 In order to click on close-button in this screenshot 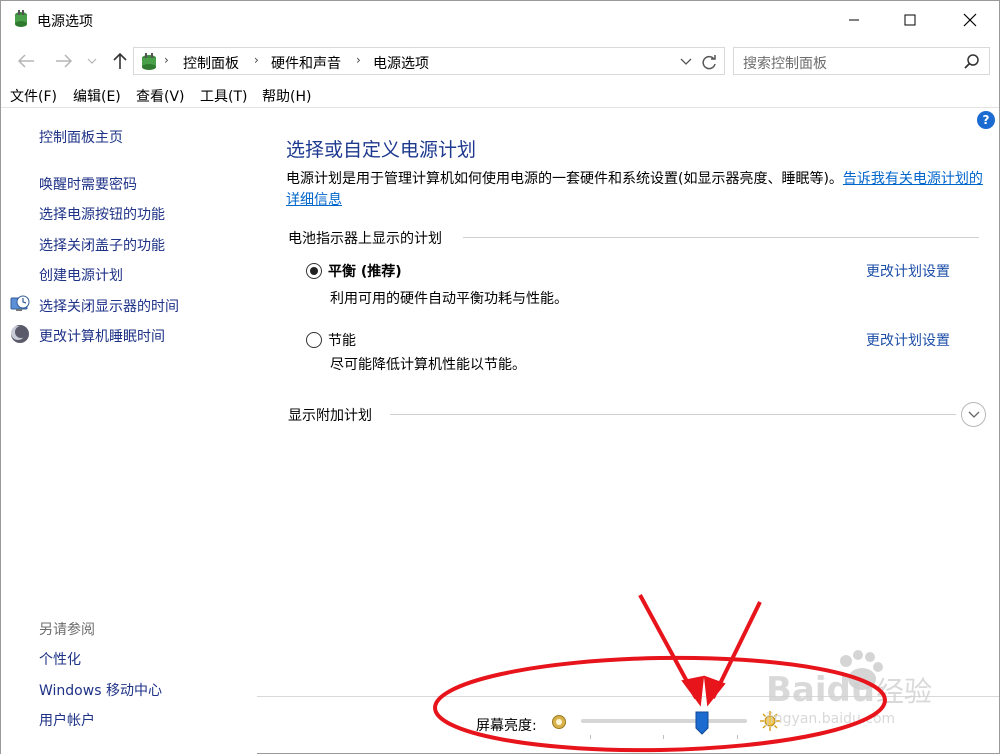, I will do `click(970, 20)`.